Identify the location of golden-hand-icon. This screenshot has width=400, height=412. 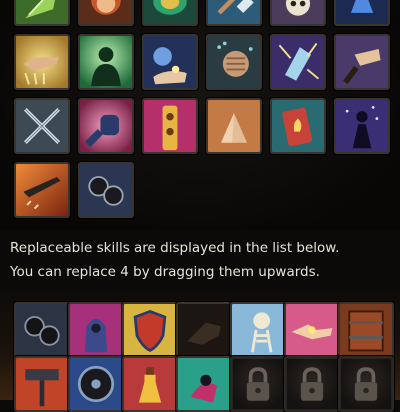
(42, 62).